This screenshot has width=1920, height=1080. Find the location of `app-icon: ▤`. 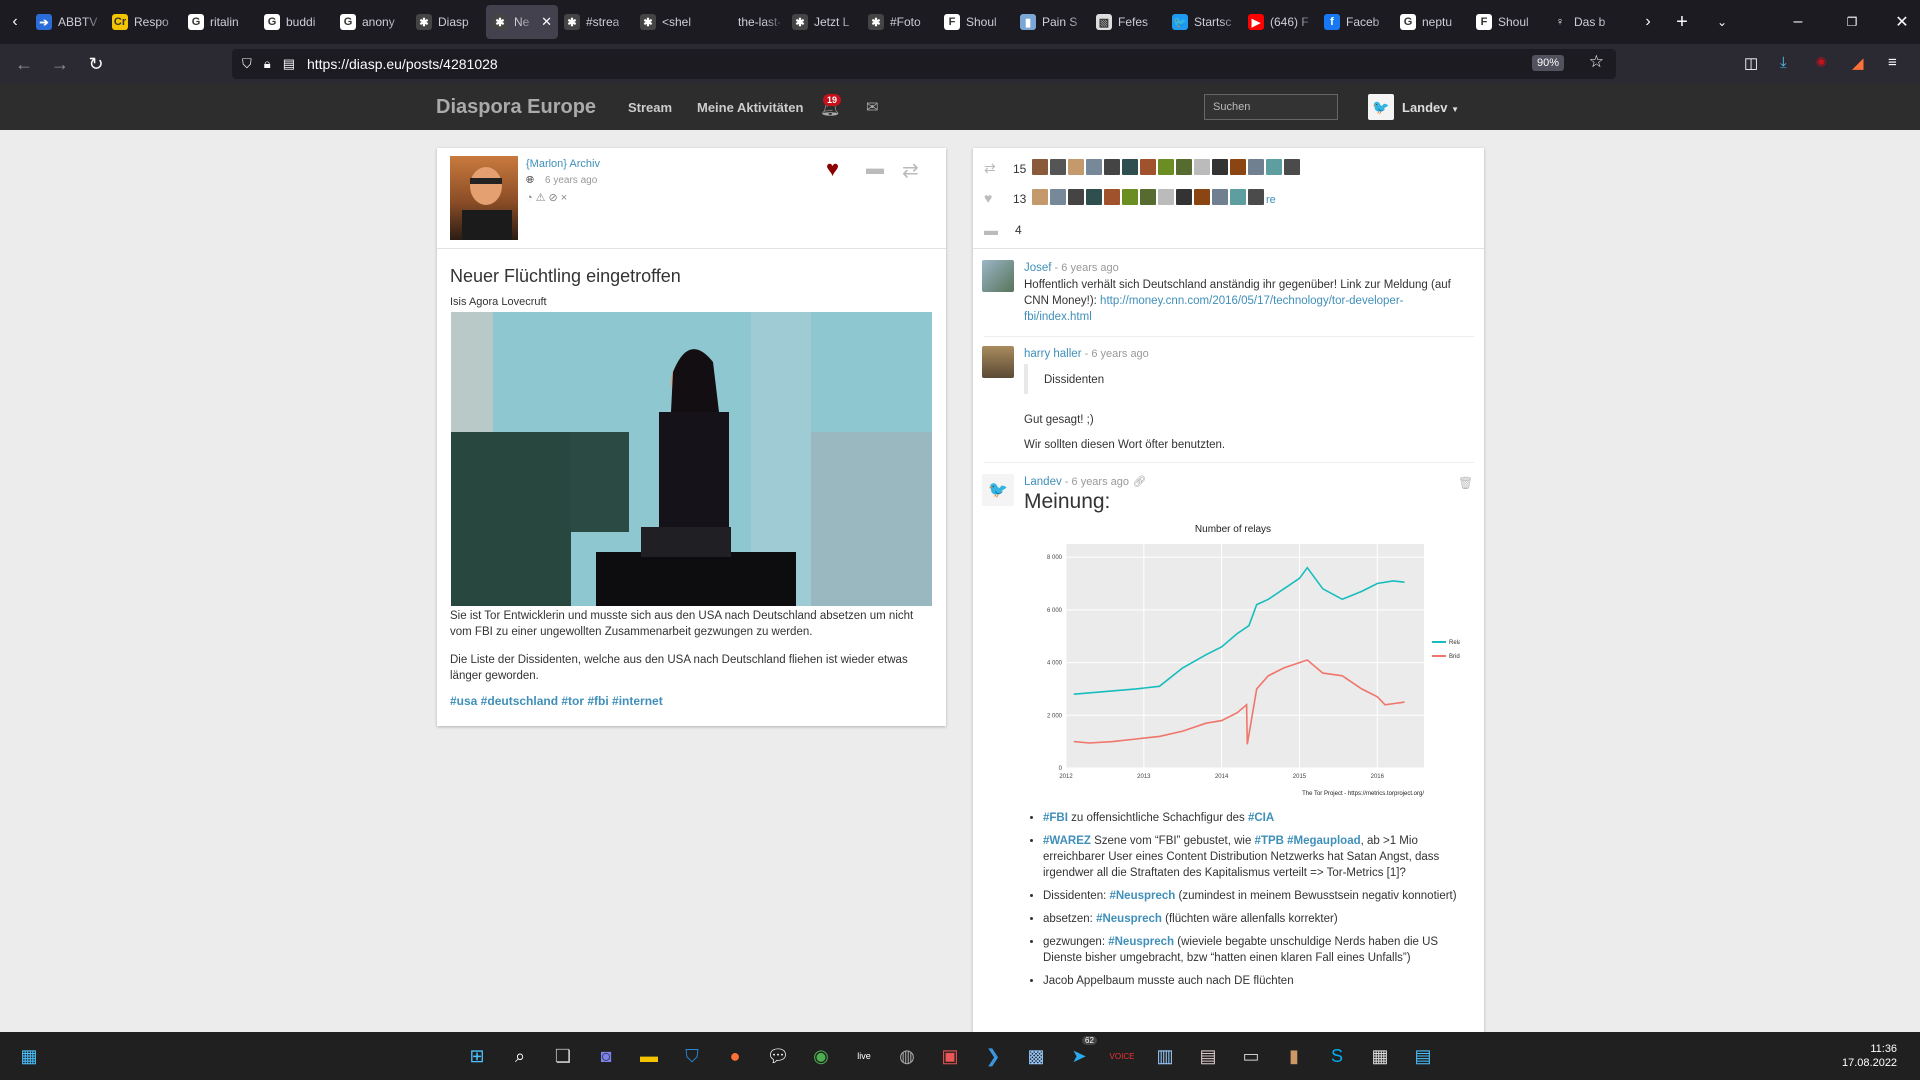

app-icon: ▤ is located at coordinates (1208, 1056).